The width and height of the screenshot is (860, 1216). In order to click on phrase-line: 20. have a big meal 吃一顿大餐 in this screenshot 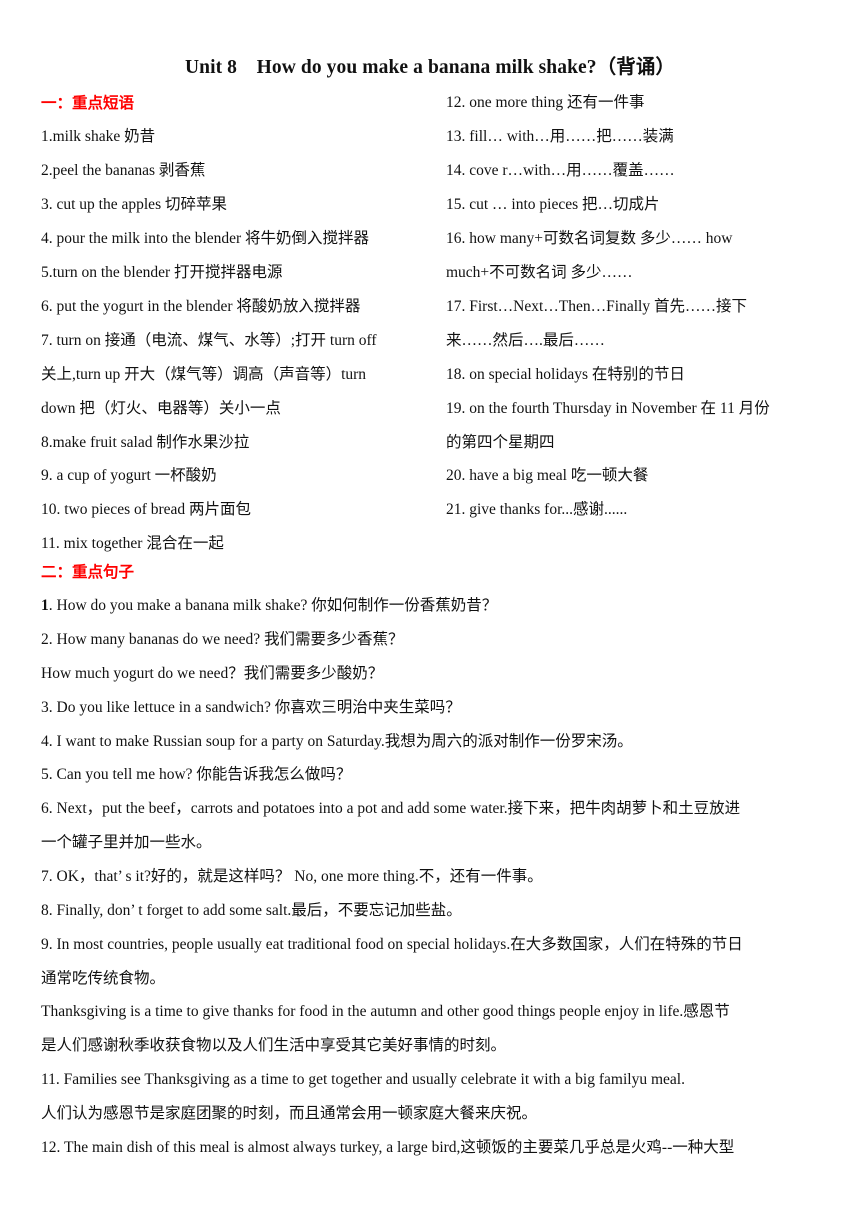, I will do `click(547, 475)`.